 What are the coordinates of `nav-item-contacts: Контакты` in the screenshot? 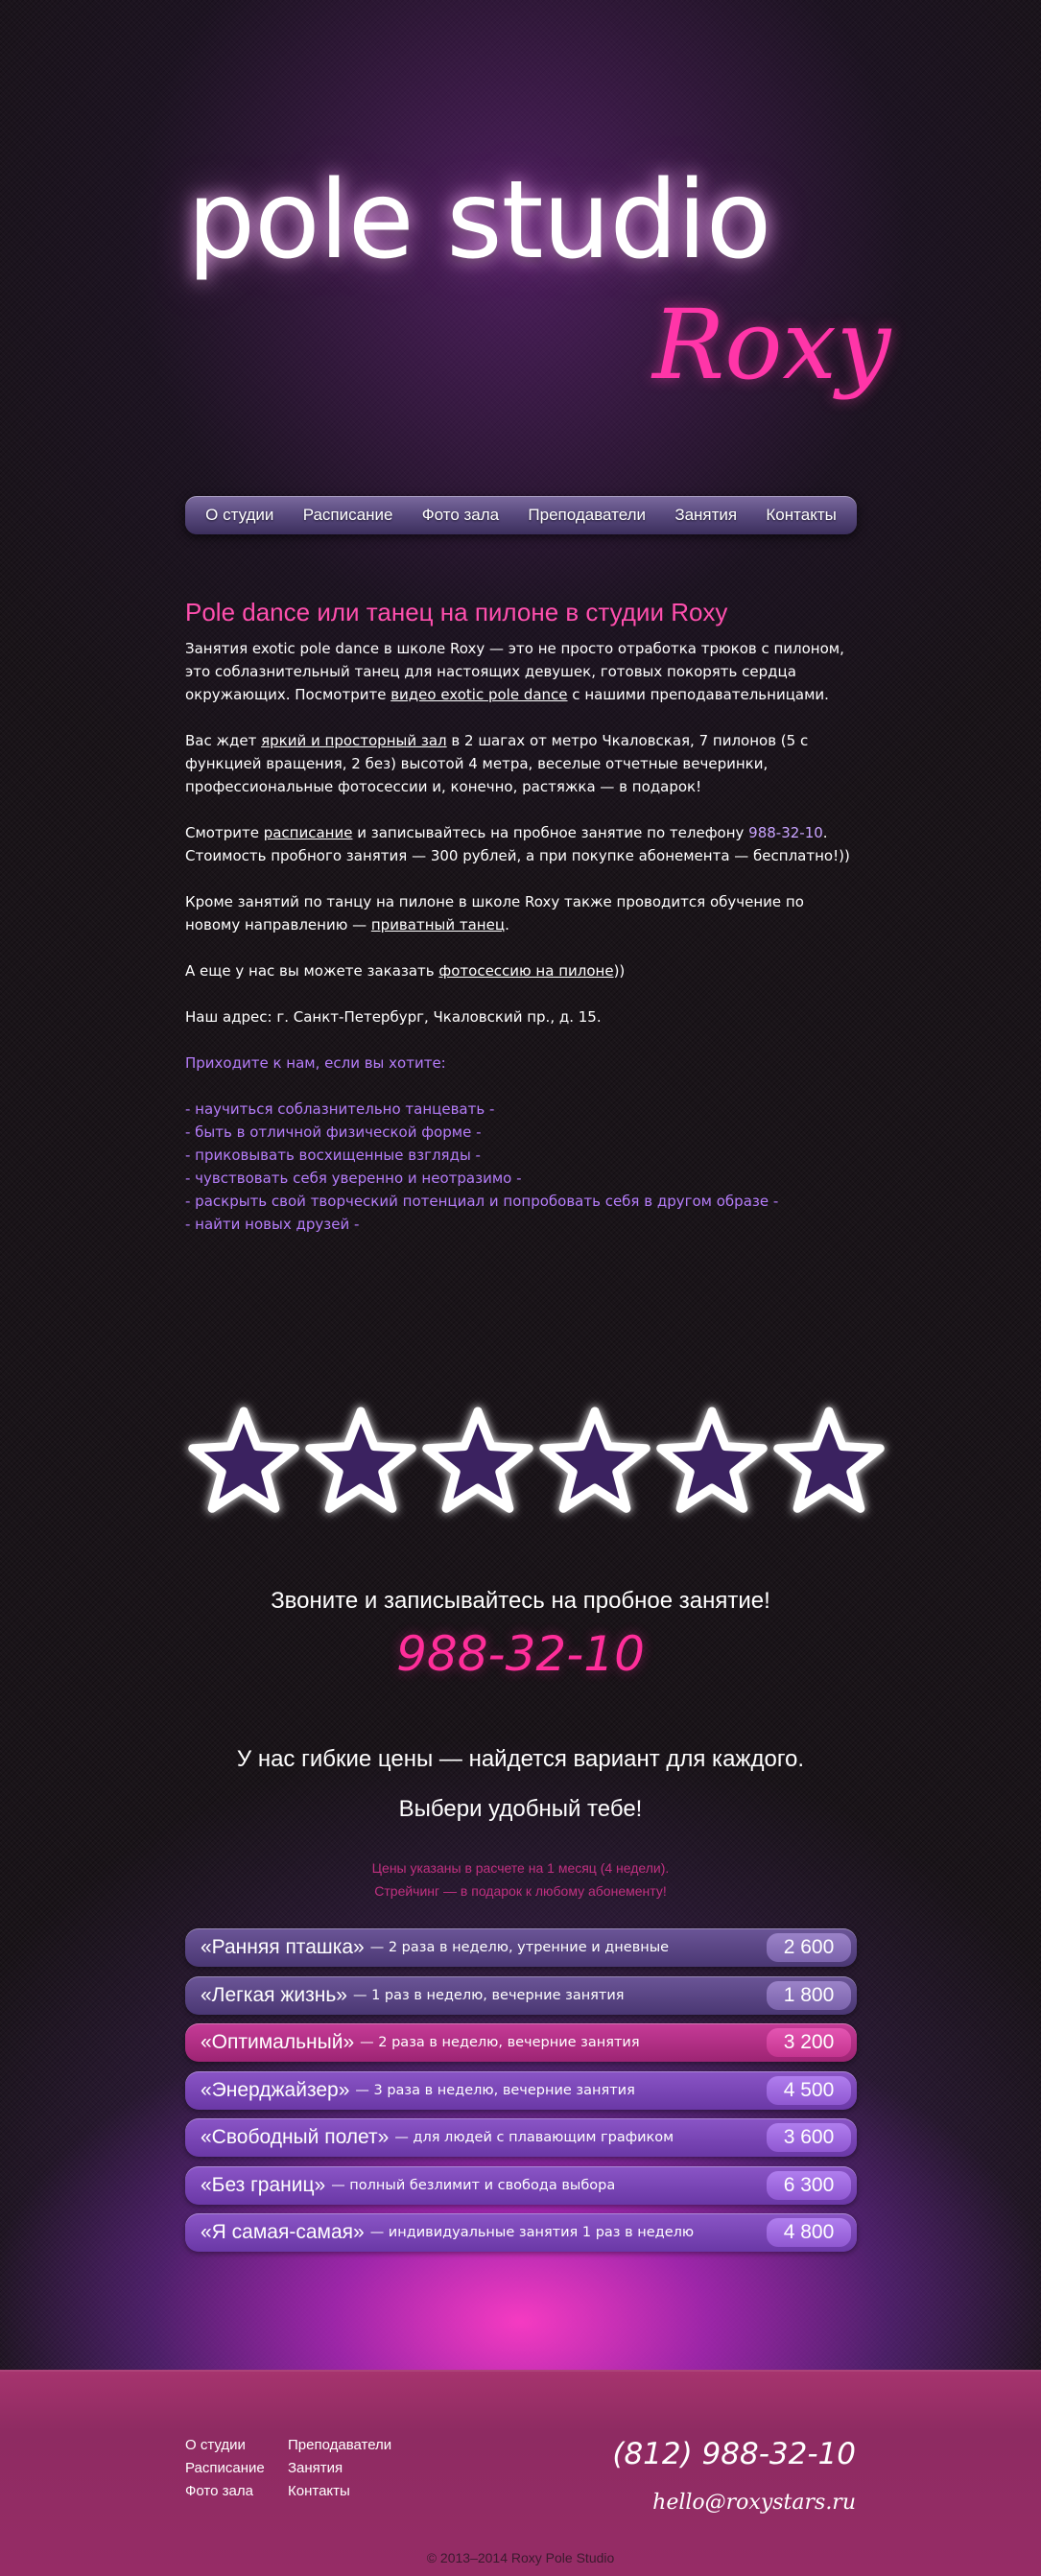 It's located at (801, 516).